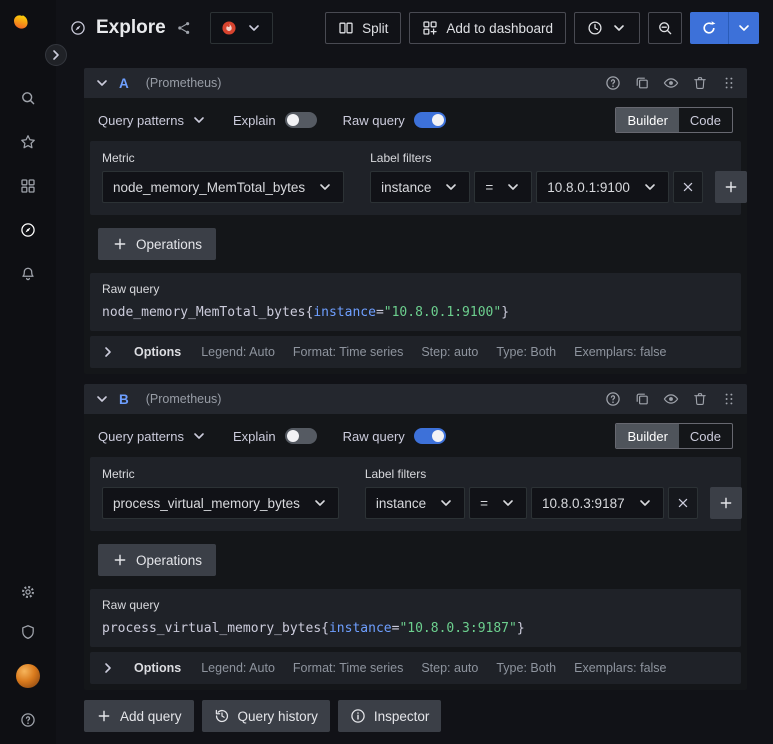 The image size is (773, 744). What do you see at coordinates (415, 83) in the screenshot?
I see `query-row-header: A (Prometheus)` at bounding box center [415, 83].